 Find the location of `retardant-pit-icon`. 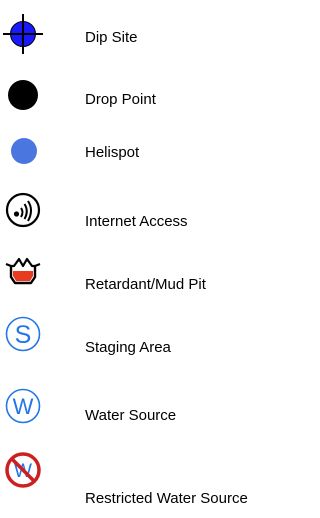

retardant-pit-icon is located at coordinates (23, 273).